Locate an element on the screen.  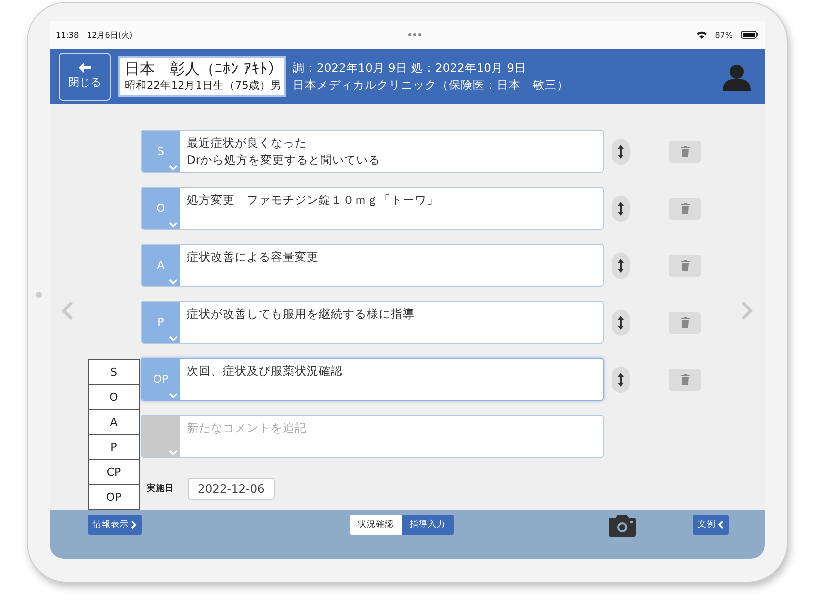
note-field: S 最近症状が良くなった Drから処方を変更すると聞いている is located at coordinates (372, 151).